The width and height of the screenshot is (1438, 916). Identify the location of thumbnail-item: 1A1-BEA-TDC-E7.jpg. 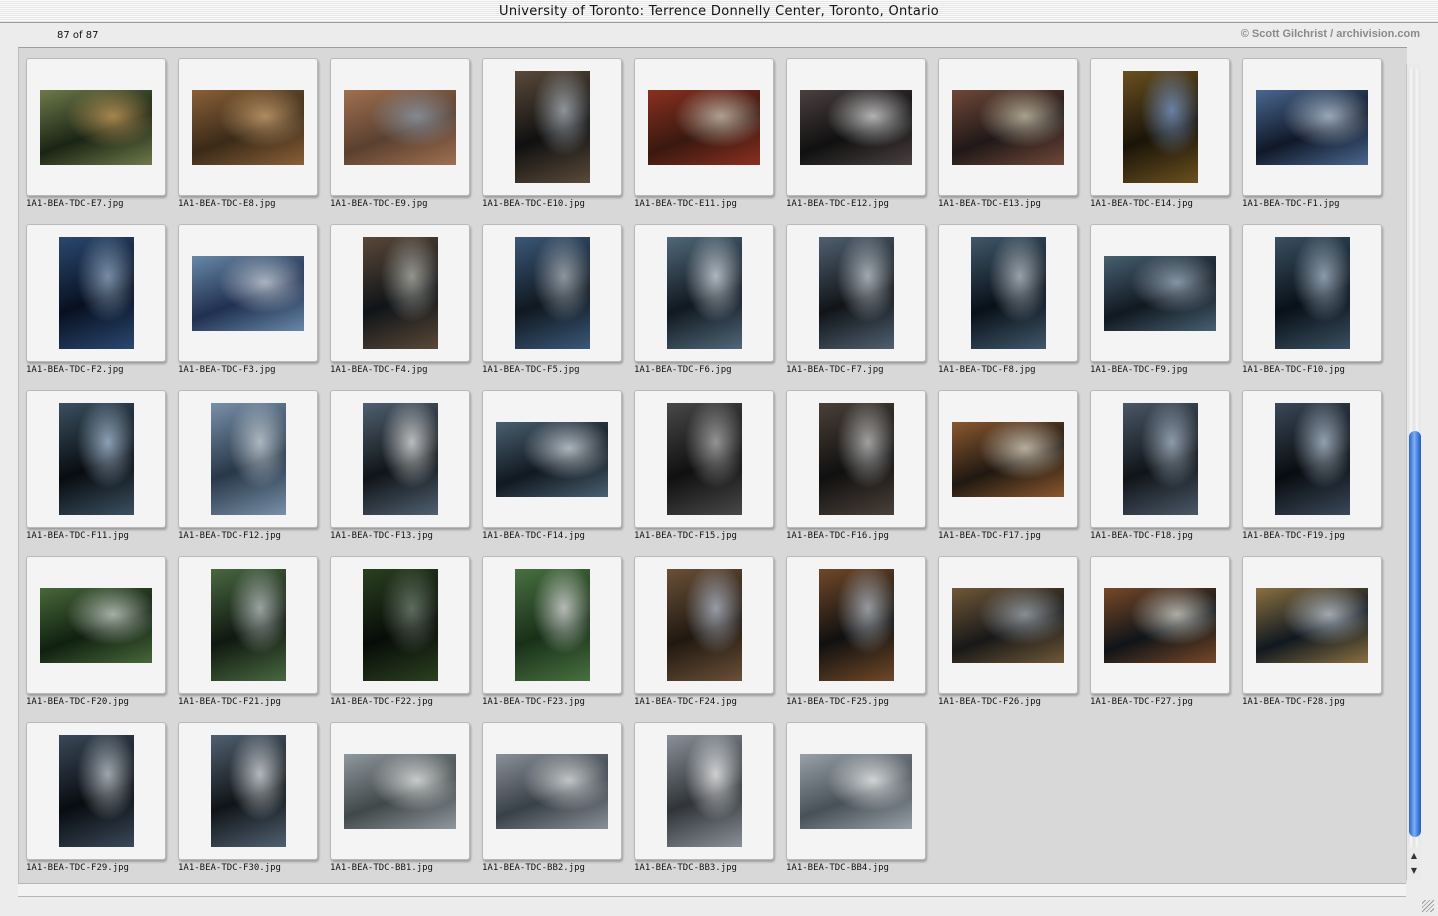
(95, 131).